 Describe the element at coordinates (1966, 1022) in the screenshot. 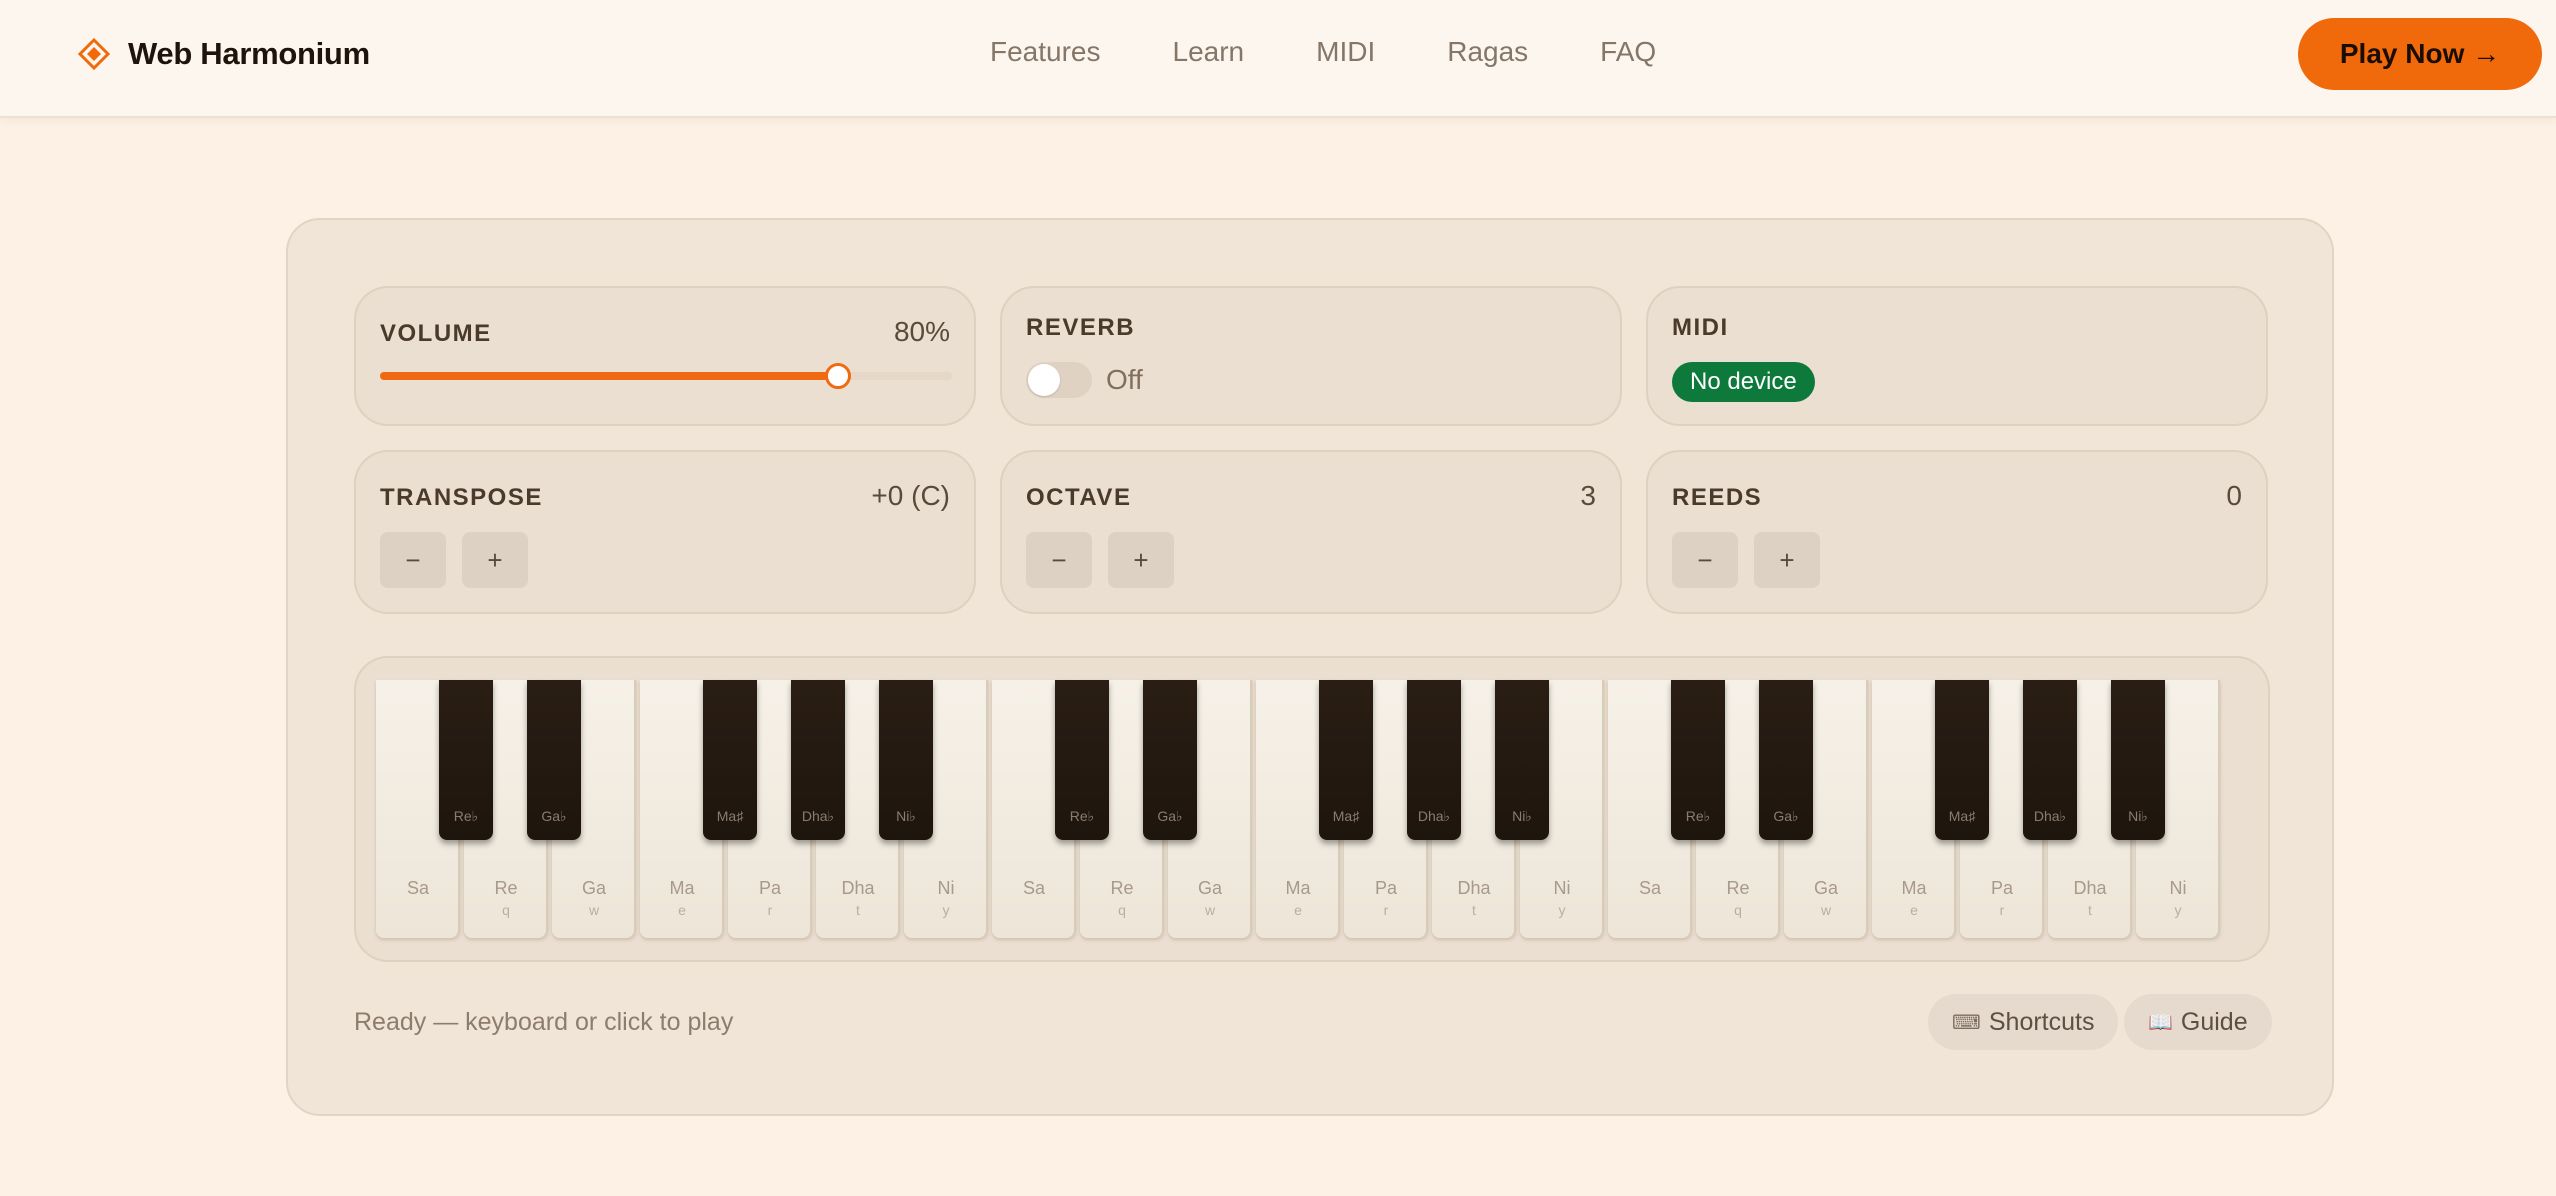

I see `keyboard-icon: ⌨` at that location.